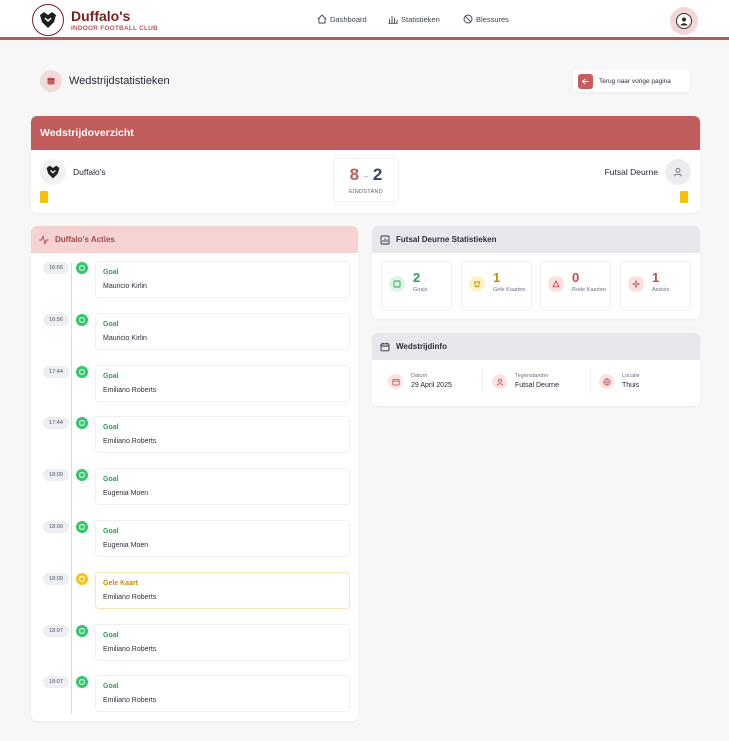 The height and width of the screenshot is (741, 729). What do you see at coordinates (575, 286) in the screenshot?
I see `stat-box: 0 Rode Kaarten` at bounding box center [575, 286].